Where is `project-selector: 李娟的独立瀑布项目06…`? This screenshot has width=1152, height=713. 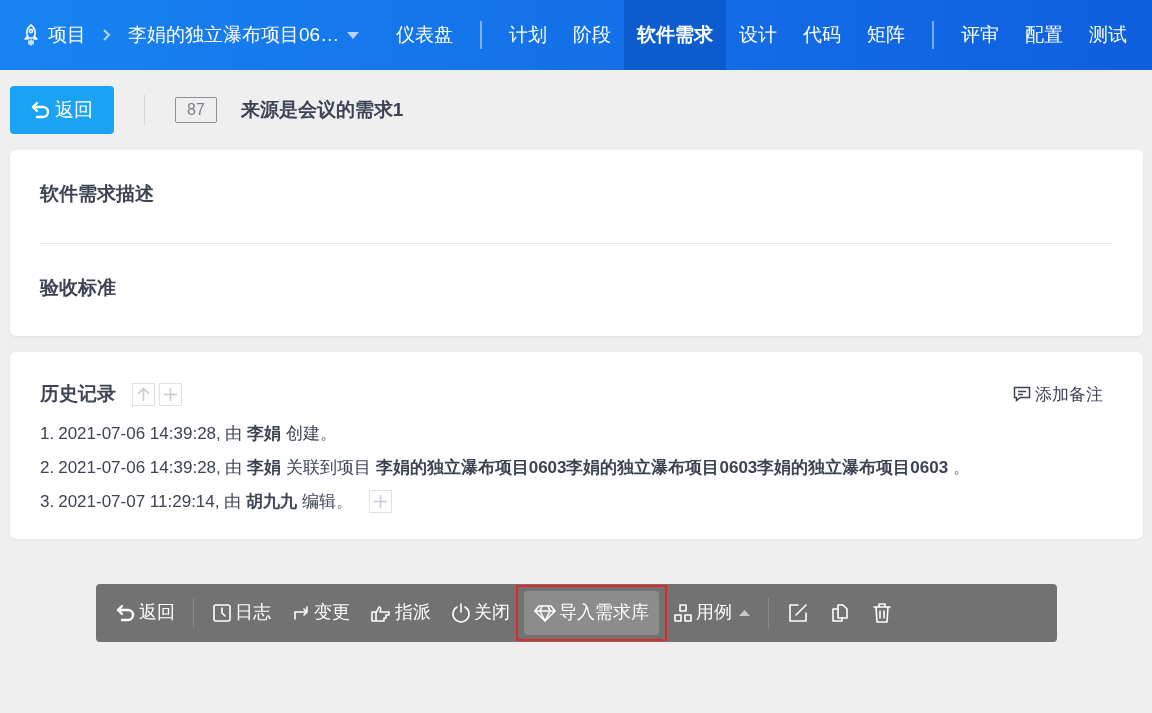 project-selector: 李娟的独立瀑布项目06… is located at coordinates (234, 35).